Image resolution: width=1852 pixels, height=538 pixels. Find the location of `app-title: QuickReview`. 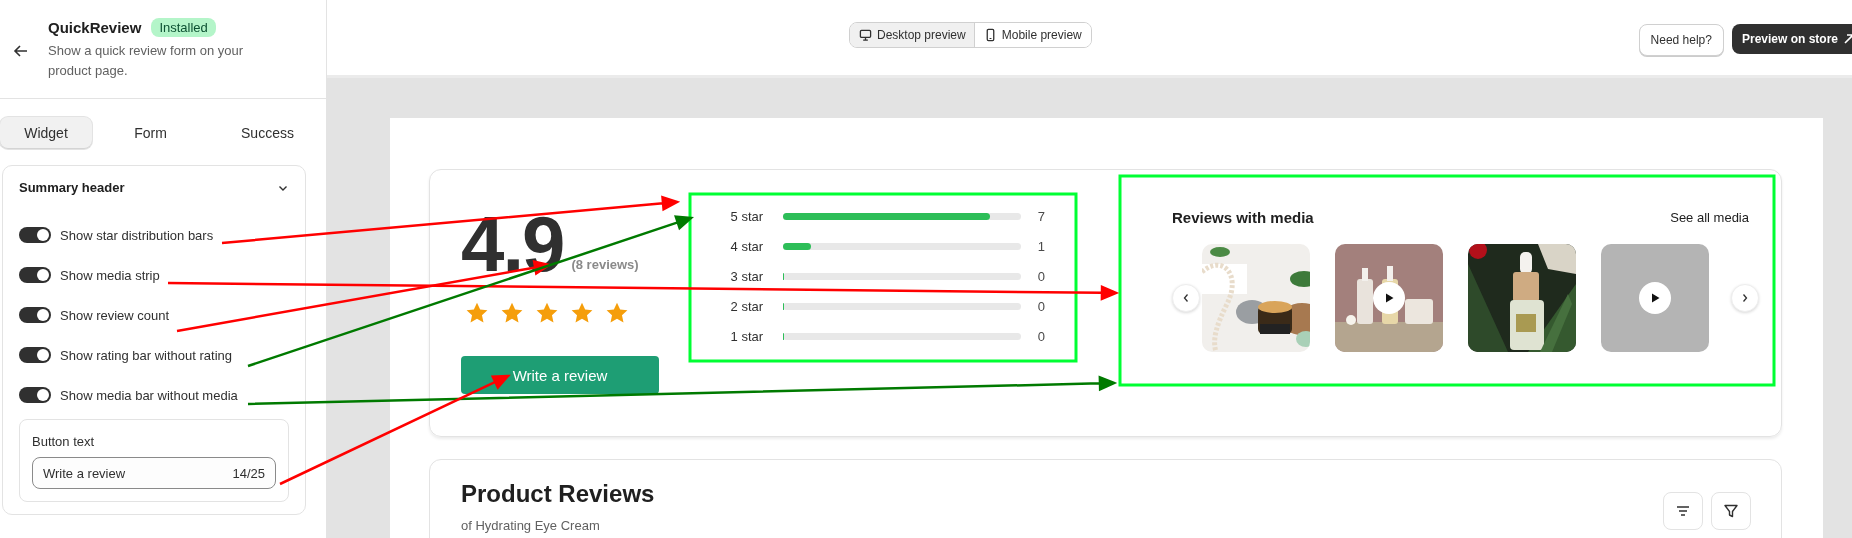

app-title: QuickReview is located at coordinates (95, 27).